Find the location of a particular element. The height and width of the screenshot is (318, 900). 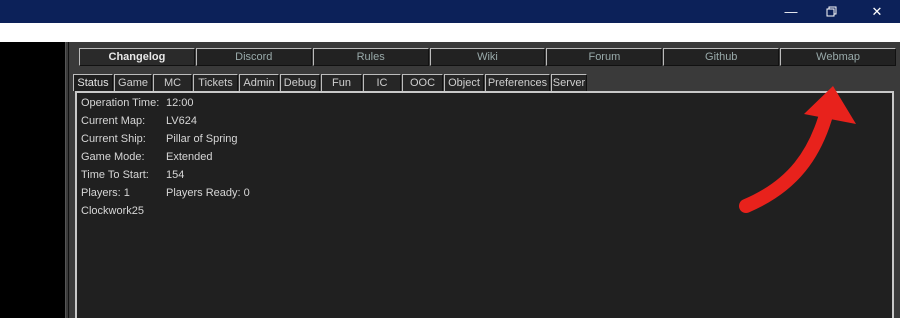

tab-mc: MC is located at coordinates (172, 82).